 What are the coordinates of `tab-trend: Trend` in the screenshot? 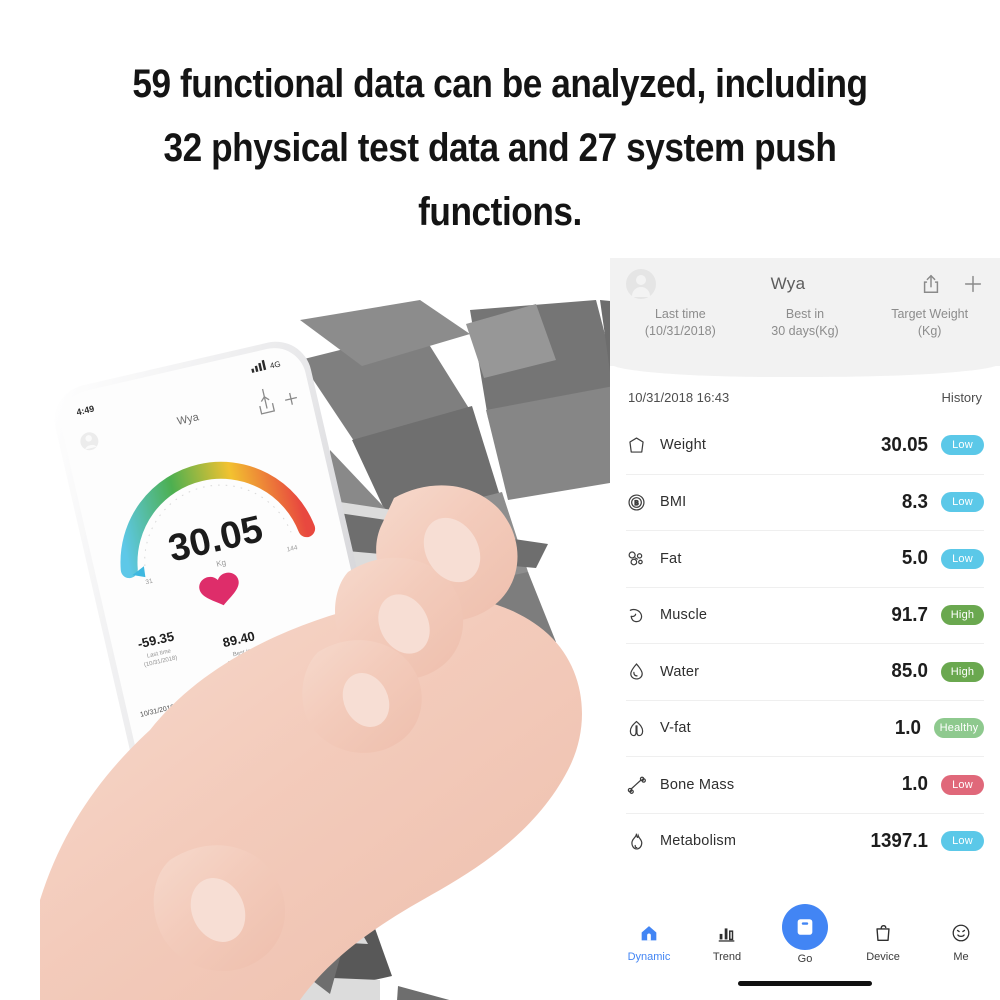 It's located at (727, 940).